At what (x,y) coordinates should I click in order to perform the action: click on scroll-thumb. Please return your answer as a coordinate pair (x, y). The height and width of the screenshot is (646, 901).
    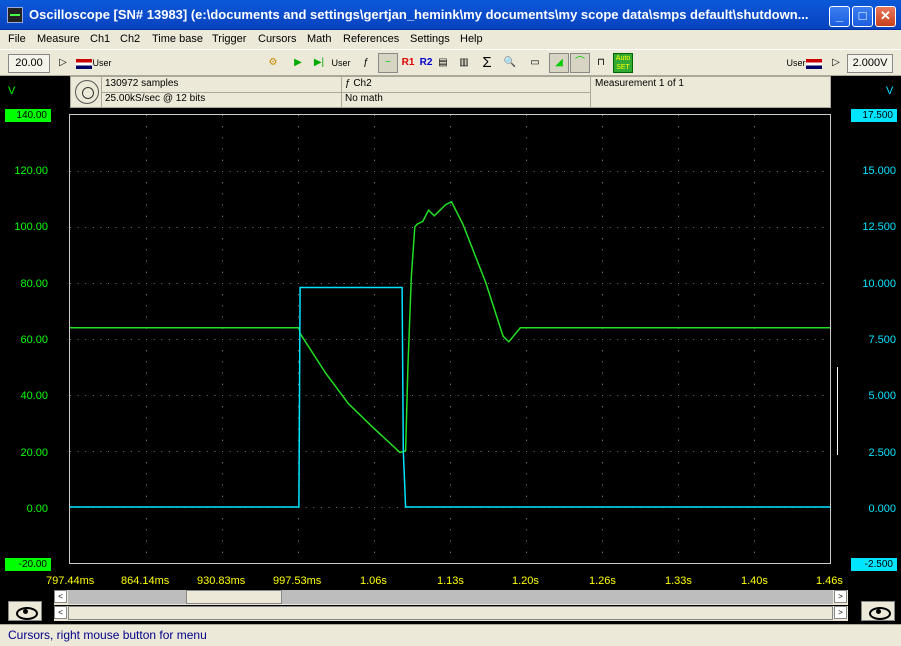
    Looking at the image, I should click on (234, 597).